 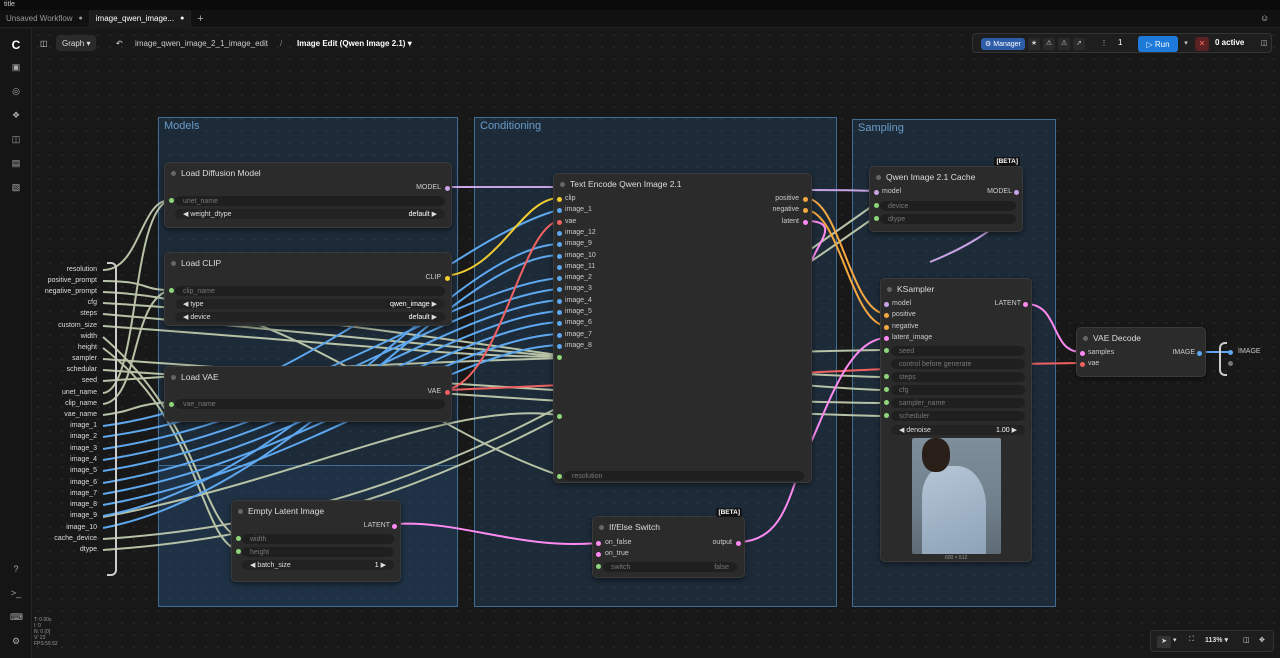 What do you see at coordinates (1246, 640) in the screenshot?
I see `minimap-icon: ◫` at bounding box center [1246, 640].